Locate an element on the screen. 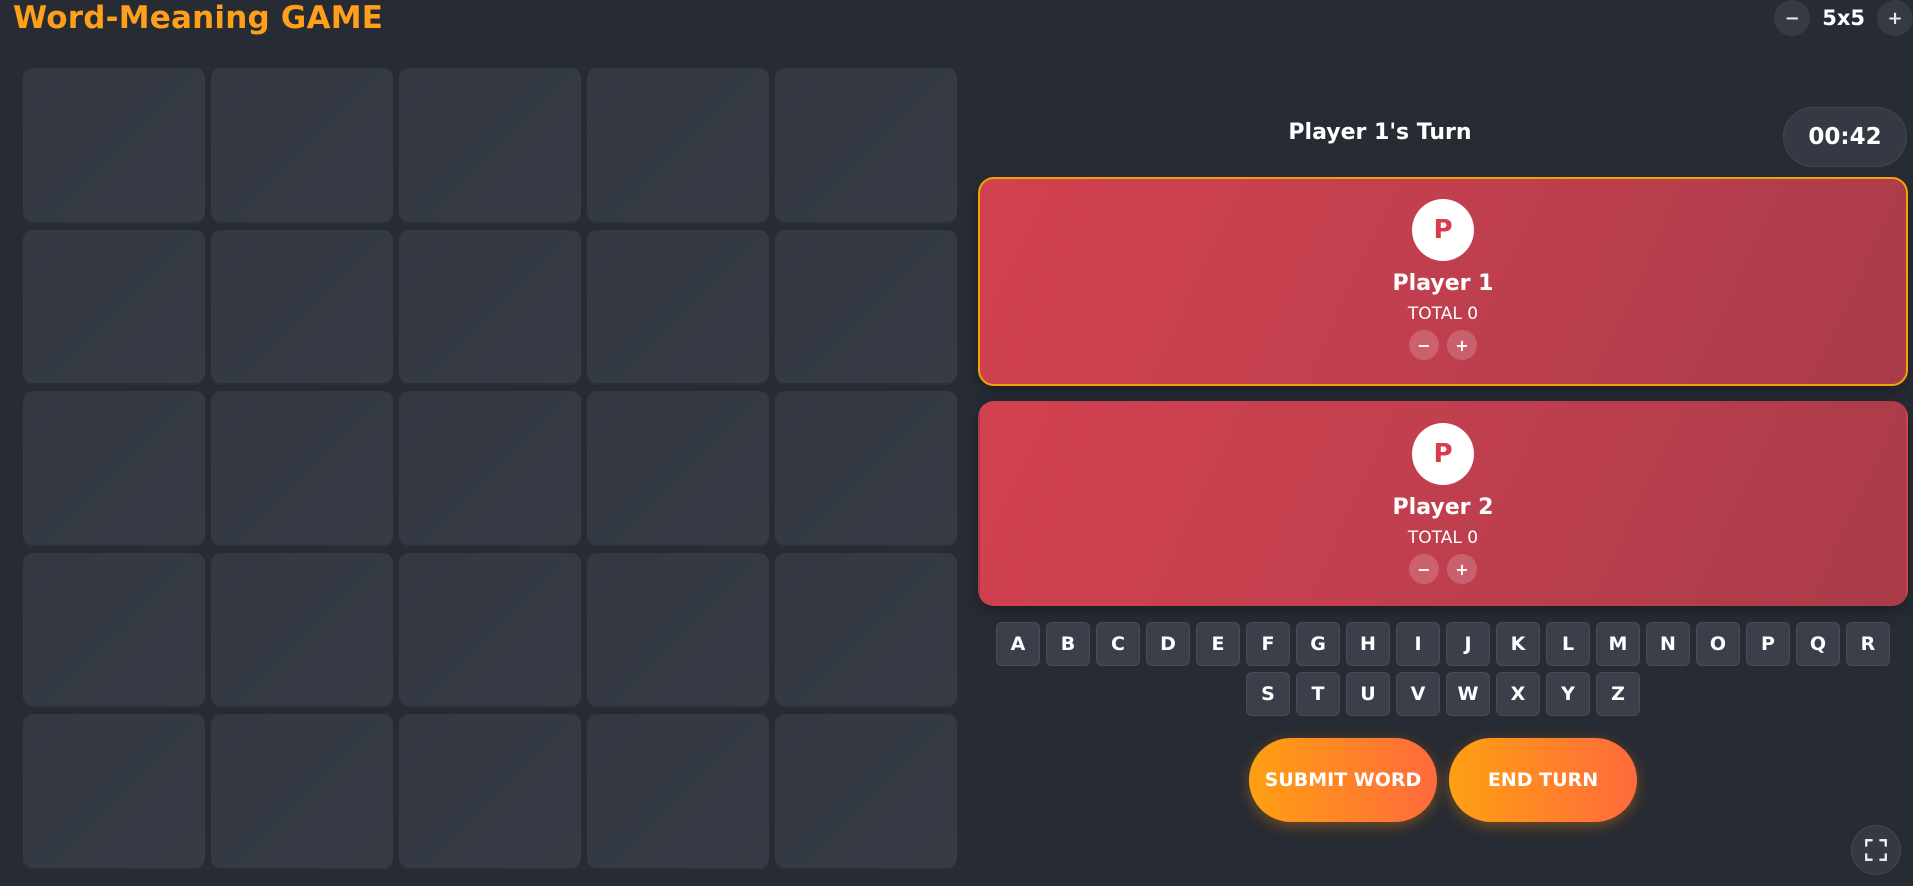 Image resolution: width=1913 pixels, height=886 pixels. turn-indicator: Player 1's Turn is located at coordinates (1380, 132).